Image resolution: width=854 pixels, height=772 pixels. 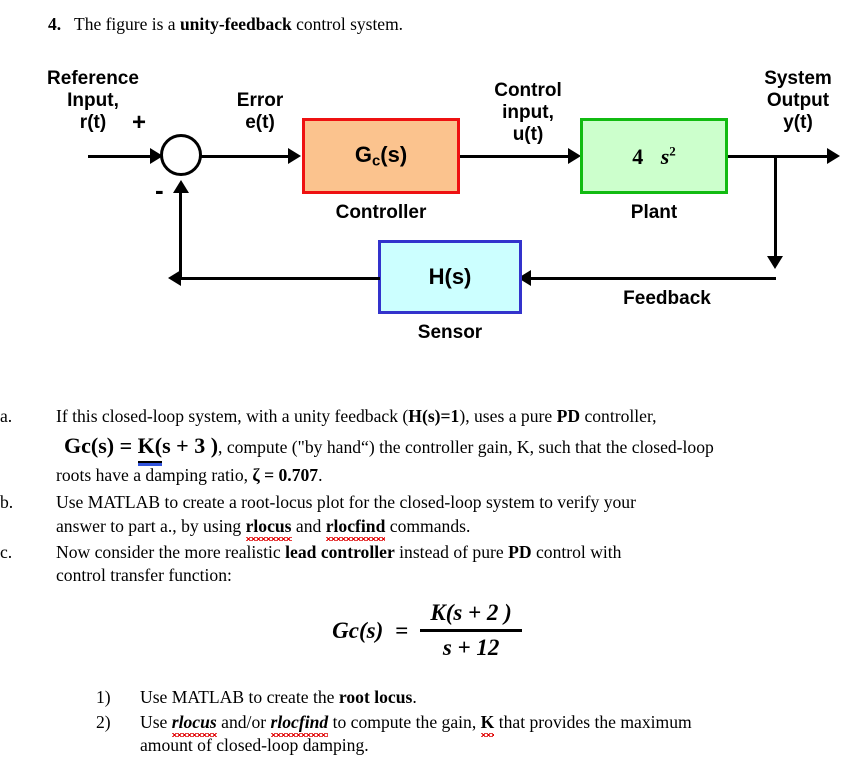 What do you see at coordinates (190, 446) in the screenshot?
I see `part-a-eq-rest: s + 3 )` at bounding box center [190, 446].